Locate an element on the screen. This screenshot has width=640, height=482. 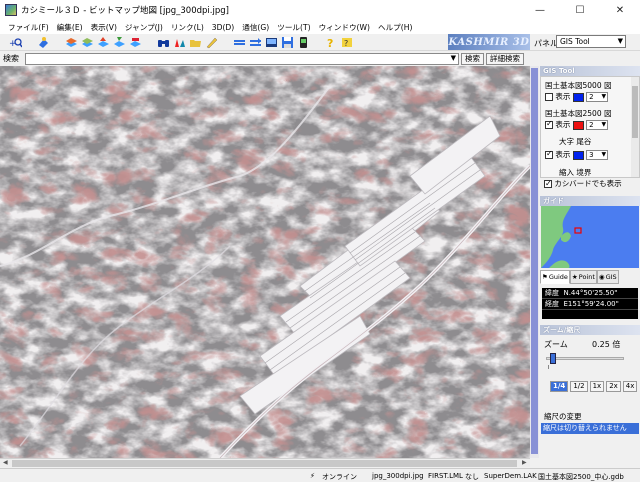
screen-icon is located at coordinates (271, 42).